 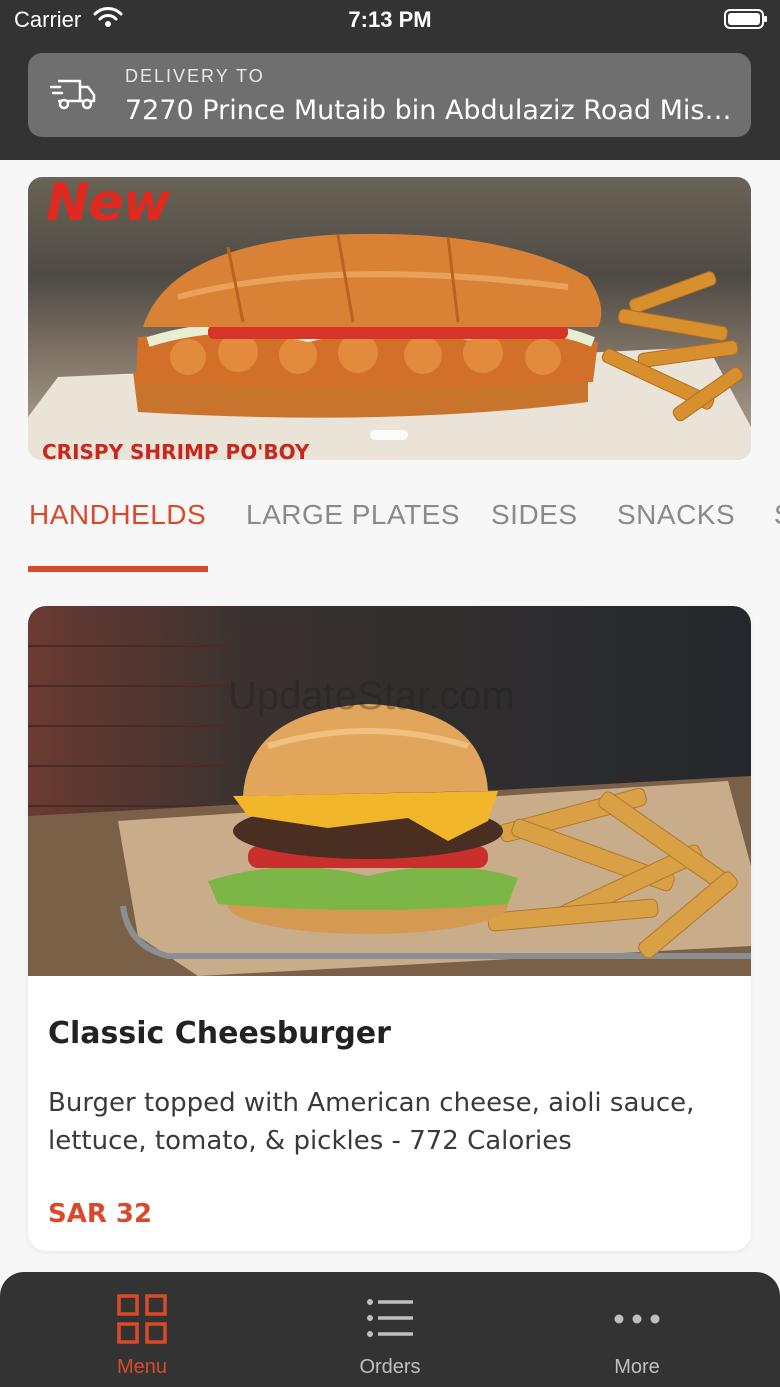 What do you see at coordinates (371, 696) in the screenshot?
I see `watermark-text: UpdateStar.com` at bounding box center [371, 696].